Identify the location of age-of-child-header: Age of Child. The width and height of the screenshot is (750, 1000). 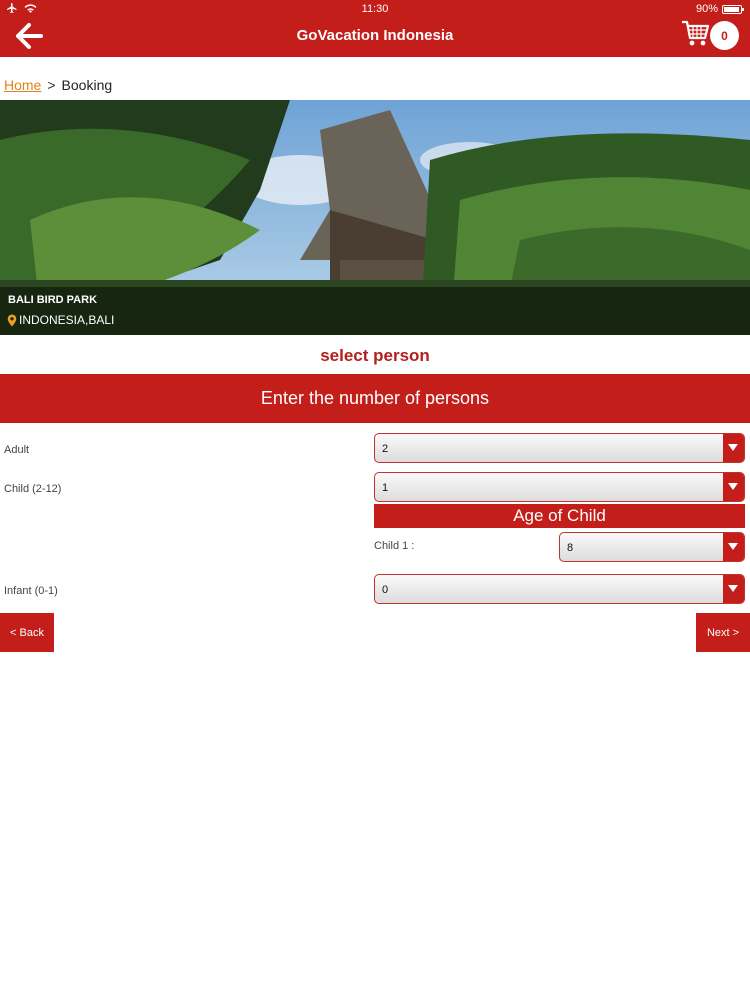
(559, 516).